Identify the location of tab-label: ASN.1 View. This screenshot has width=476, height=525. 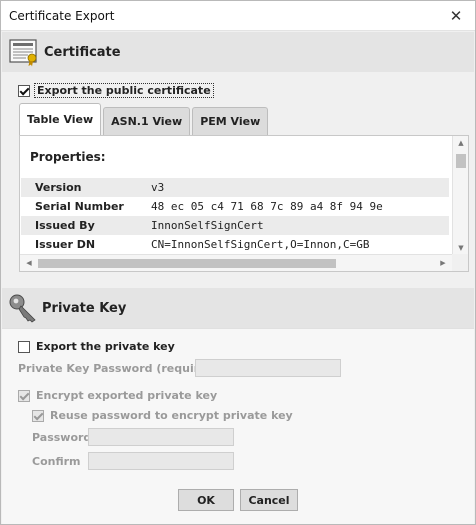
(147, 121).